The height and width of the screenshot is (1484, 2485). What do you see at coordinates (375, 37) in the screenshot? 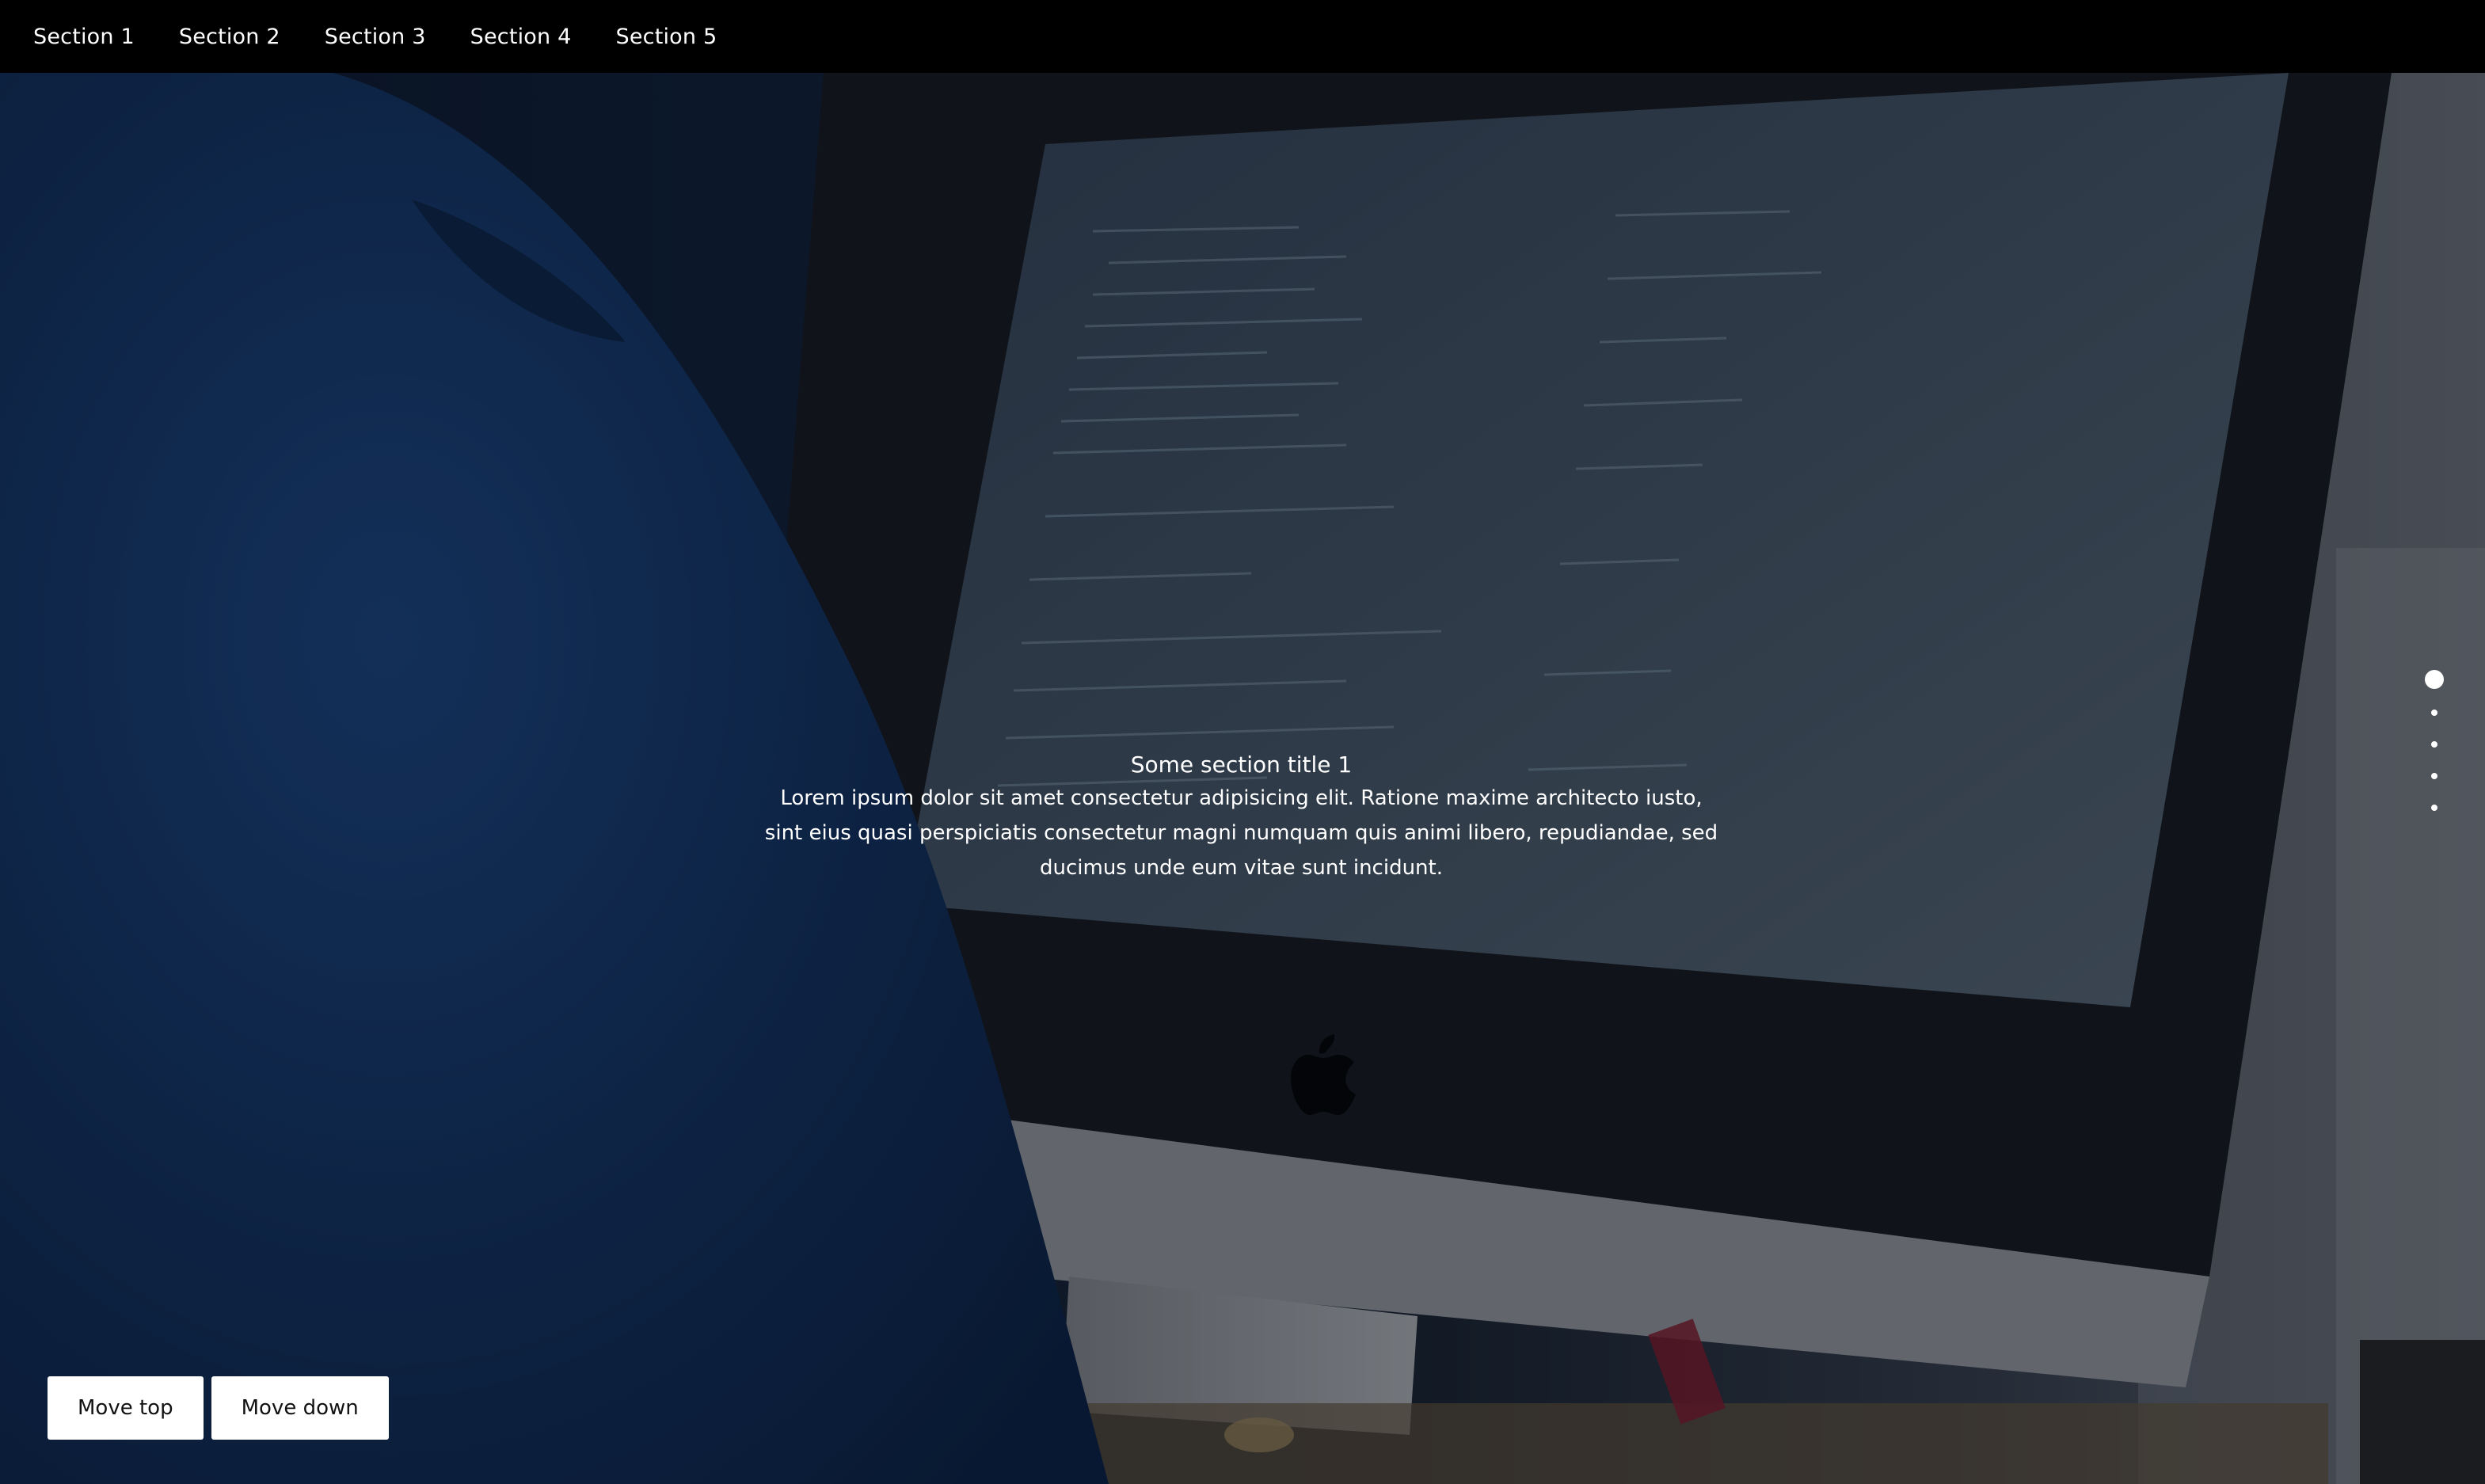
I see `nav-link-section-3: Section 3` at bounding box center [375, 37].